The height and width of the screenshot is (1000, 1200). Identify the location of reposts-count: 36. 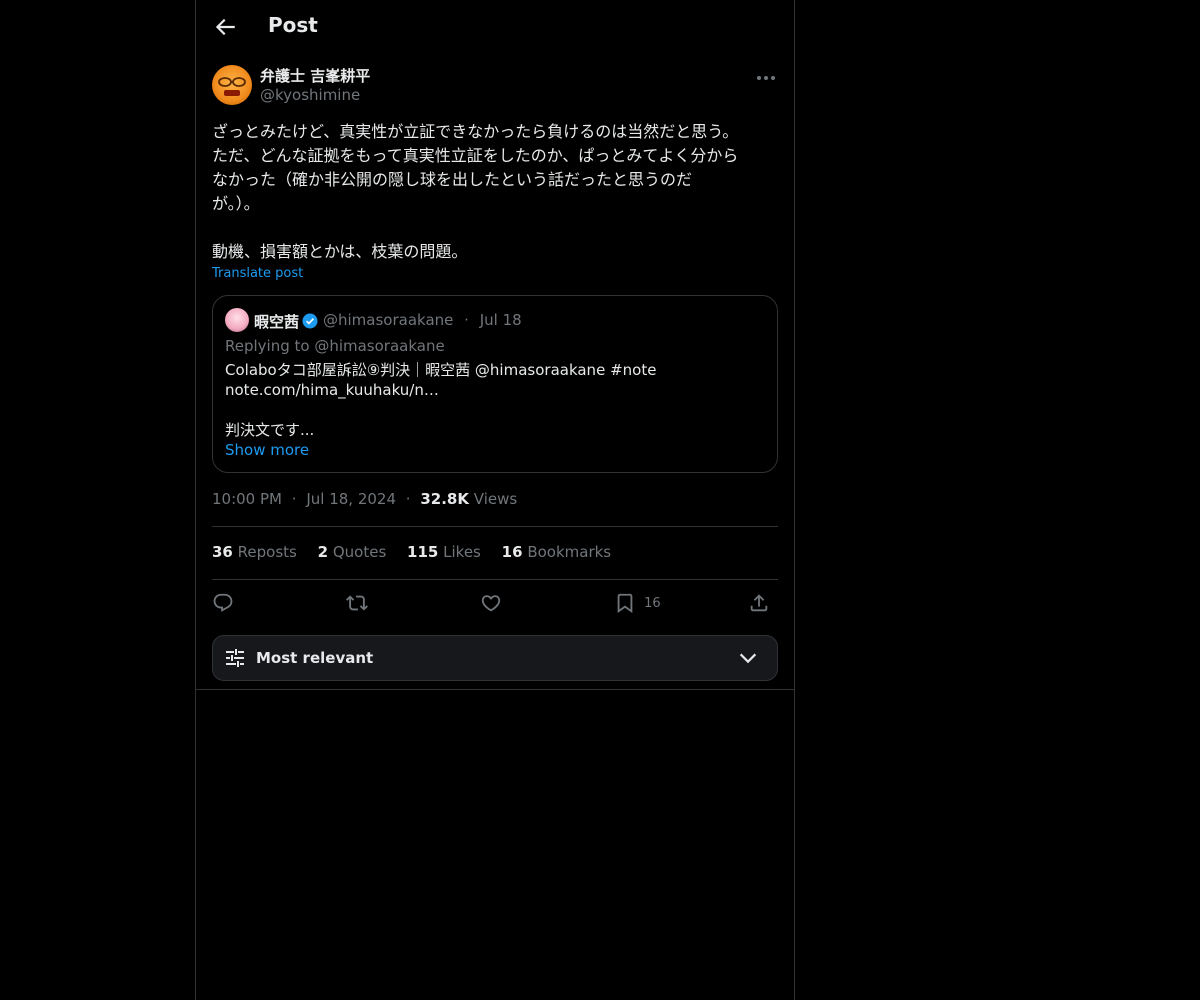
(222, 552).